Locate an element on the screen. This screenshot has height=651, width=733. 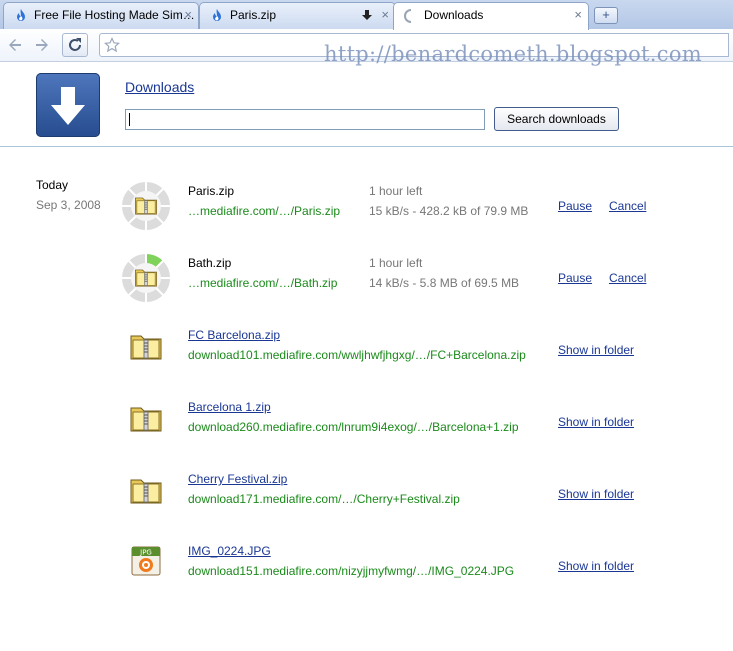
text-caret is located at coordinates (129, 119).